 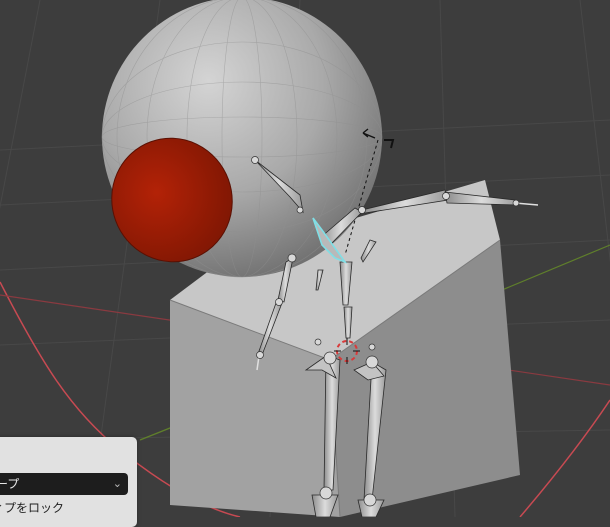 What do you see at coordinates (389, 144) in the screenshot?
I see `rotate-arrow-right-icon` at bounding box center [389, 144].